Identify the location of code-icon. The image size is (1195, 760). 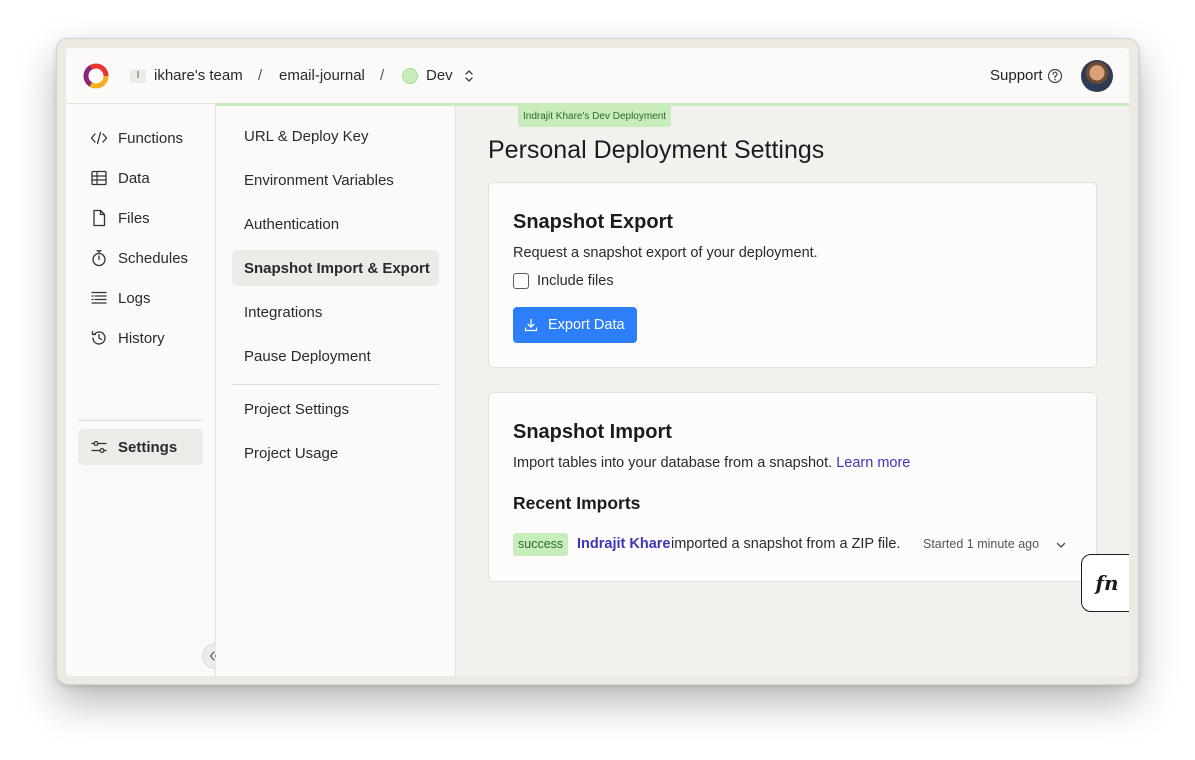
(99, 138).